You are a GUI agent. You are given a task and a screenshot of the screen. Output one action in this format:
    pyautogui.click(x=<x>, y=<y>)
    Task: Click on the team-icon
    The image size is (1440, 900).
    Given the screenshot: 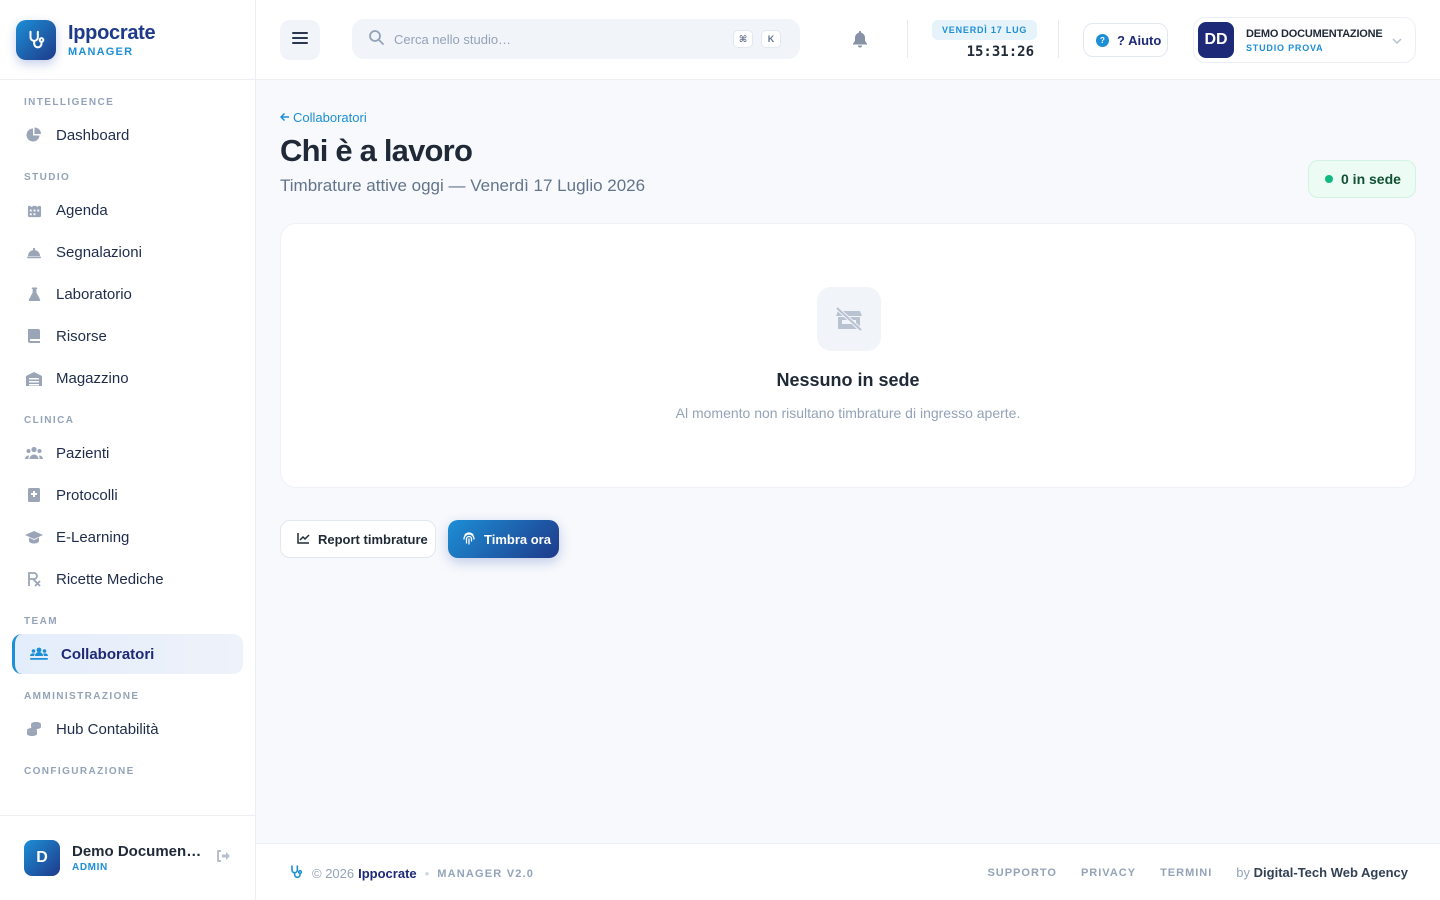 What is the action you would take?
    pyautogui.click(x=39, y=654)
    